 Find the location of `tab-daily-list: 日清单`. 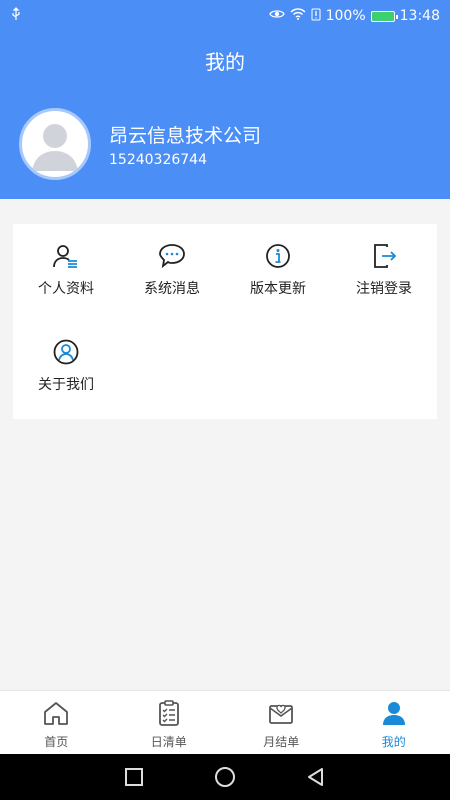

tab-daily-list: 日清单 is located at coordinates (169, 722).